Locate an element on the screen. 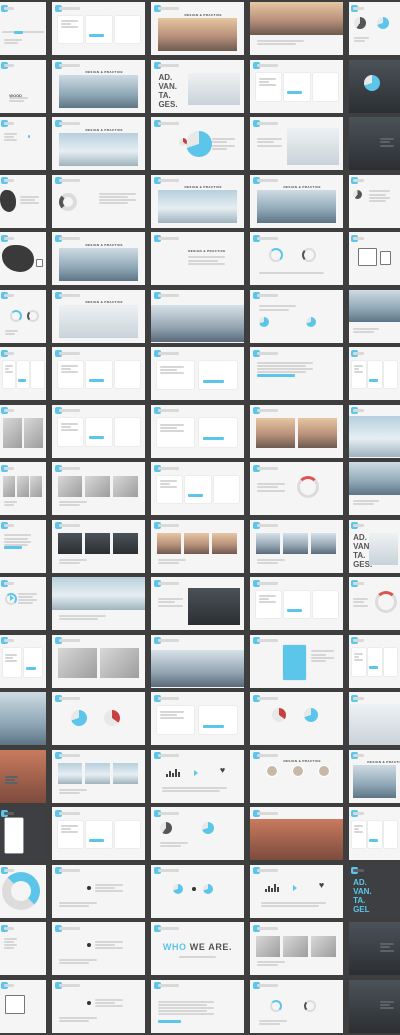 This screenshot has height=1035, width=400. slide-photo is located at coordinates (267, 946).